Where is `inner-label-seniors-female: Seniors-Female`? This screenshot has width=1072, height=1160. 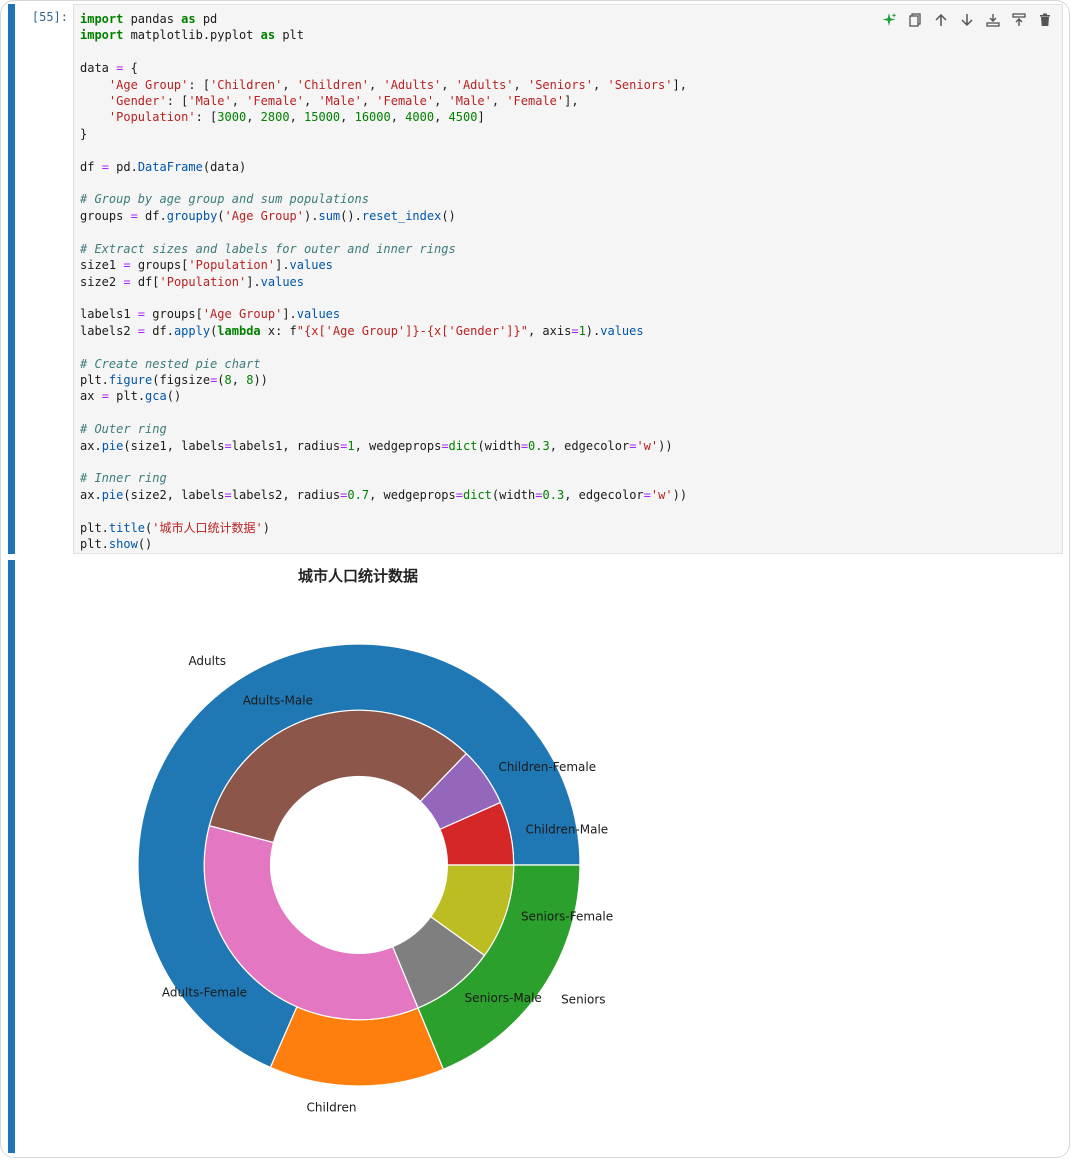 inner-label-seniors-female: Seniors-Female is located at coordinates (567, 917).